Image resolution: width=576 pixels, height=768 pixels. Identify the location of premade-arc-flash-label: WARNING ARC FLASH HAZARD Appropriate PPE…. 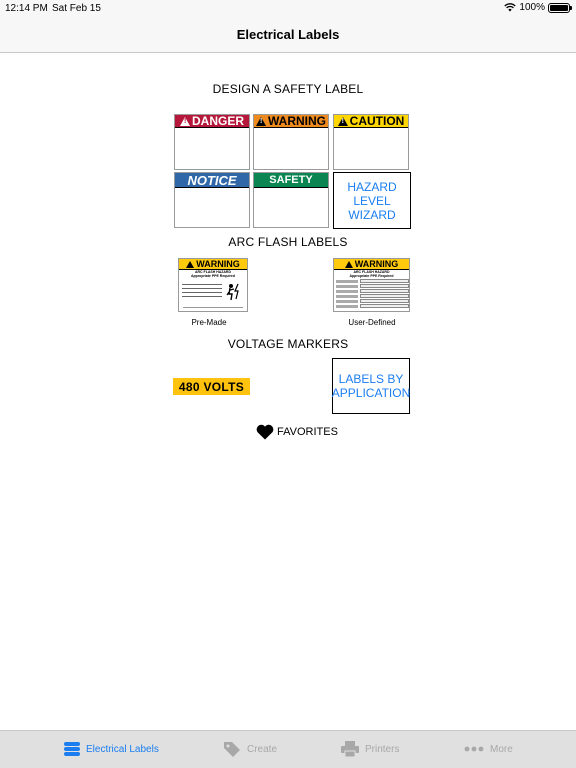
(213, 285).